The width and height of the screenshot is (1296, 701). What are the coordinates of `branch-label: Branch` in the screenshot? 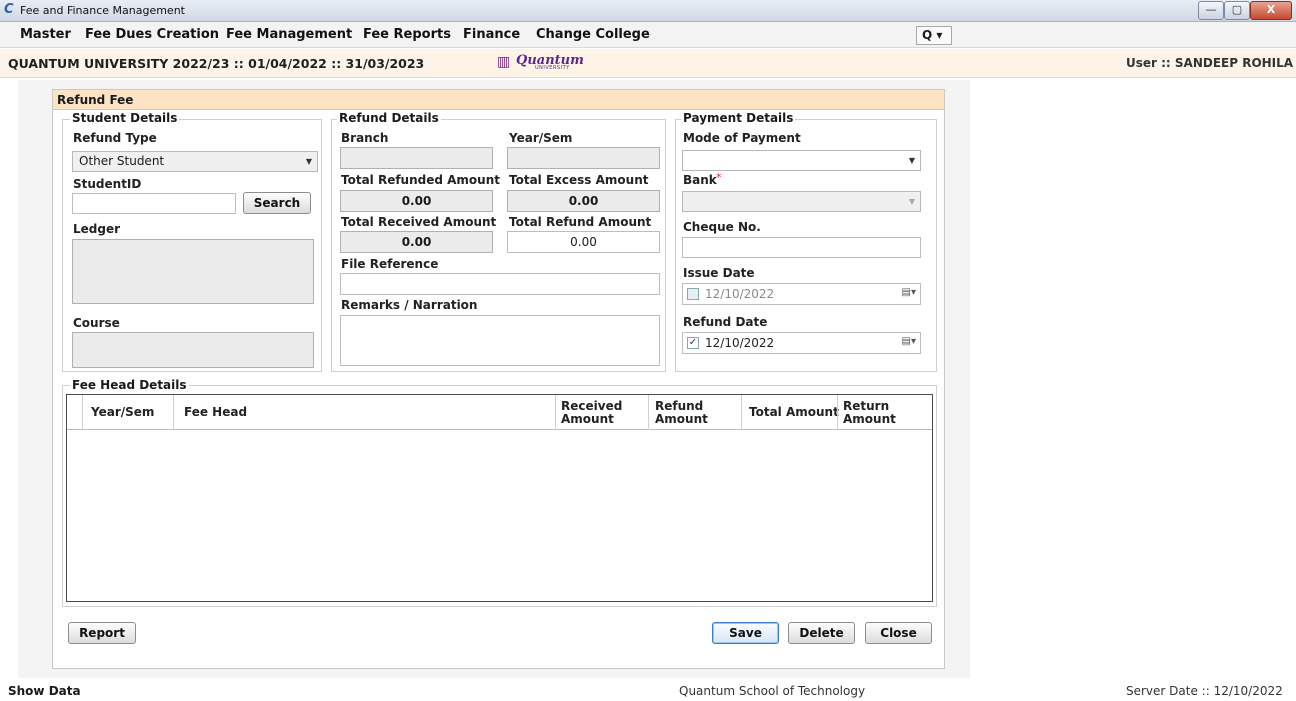 It's located at (365, 138).